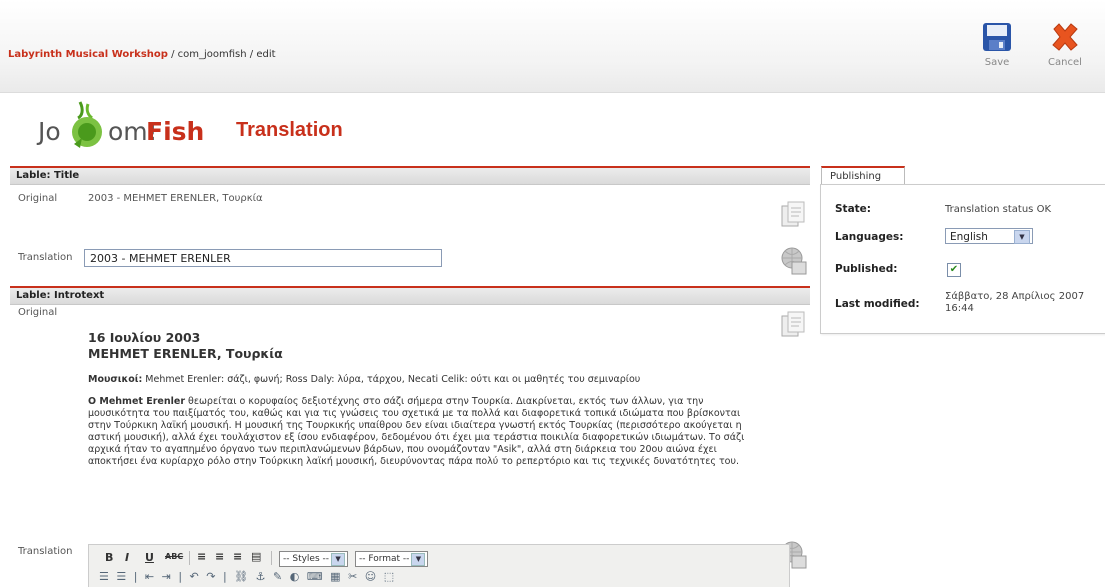  What do you see at coordinates (959, 308) in the screenshot?
I see `last-modified-time: 16:44` at bounding box center [959, 308].